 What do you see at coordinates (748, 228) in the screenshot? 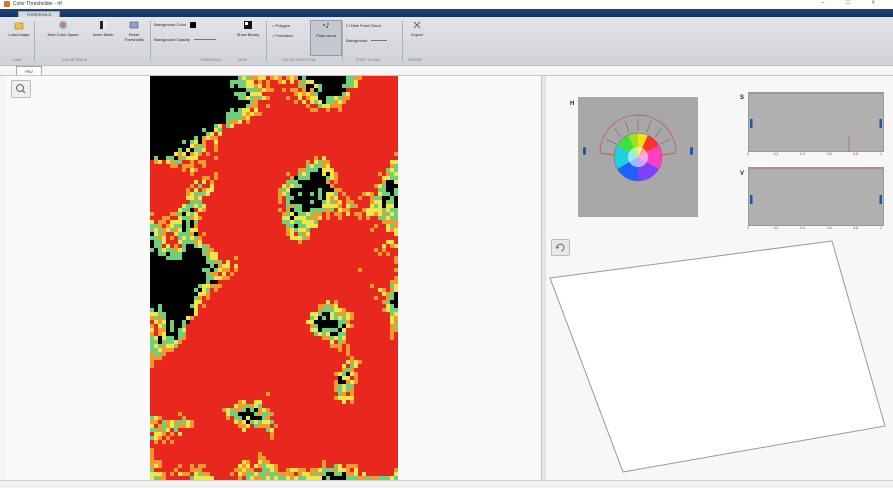
I see `value-tick-label: 0` at bounding box center [748, 228].